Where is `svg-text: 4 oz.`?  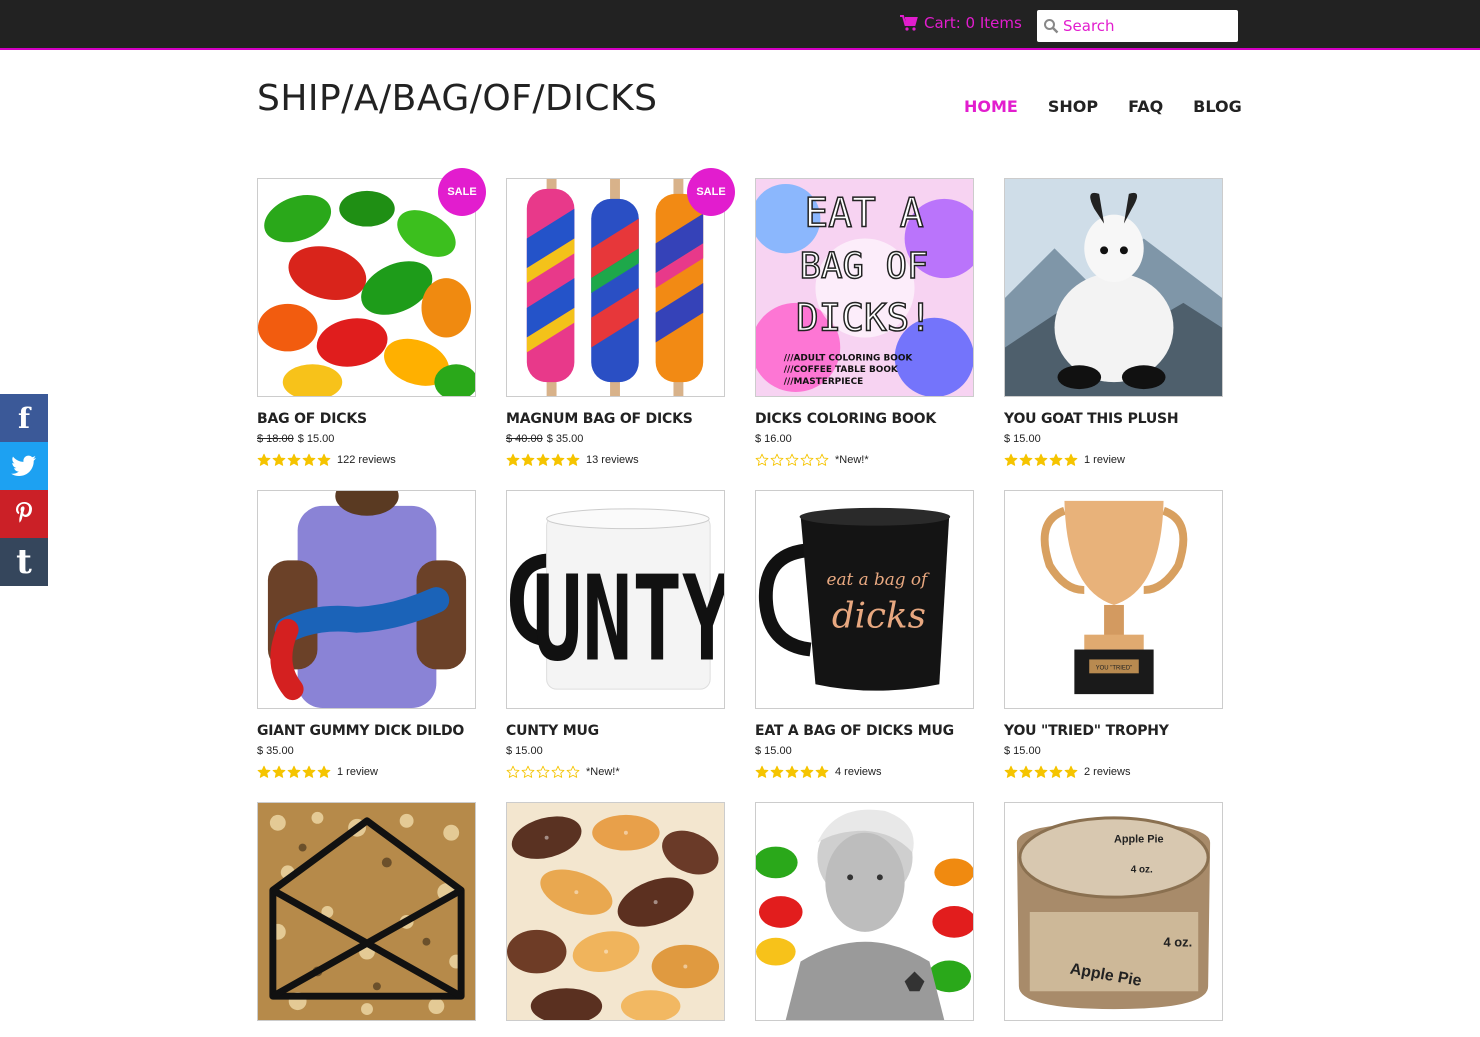
svg-text: 4 oz. is located at coordinates (1142, 869).